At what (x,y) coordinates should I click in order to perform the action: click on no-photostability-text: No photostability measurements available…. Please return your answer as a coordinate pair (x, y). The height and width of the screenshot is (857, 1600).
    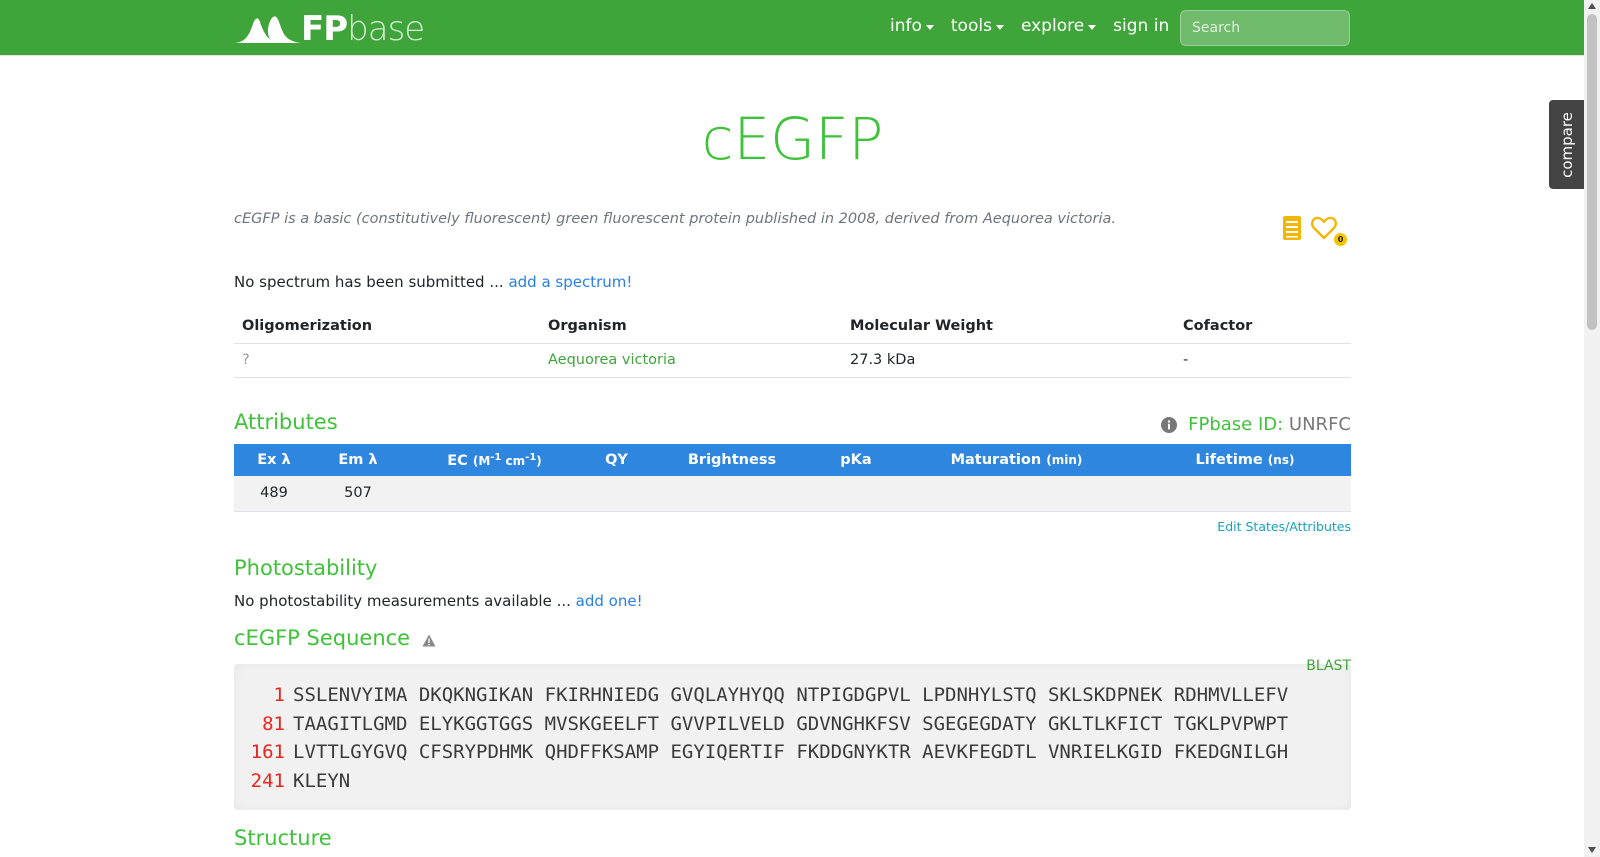
    Looking at the image, I should click on (402, 601).